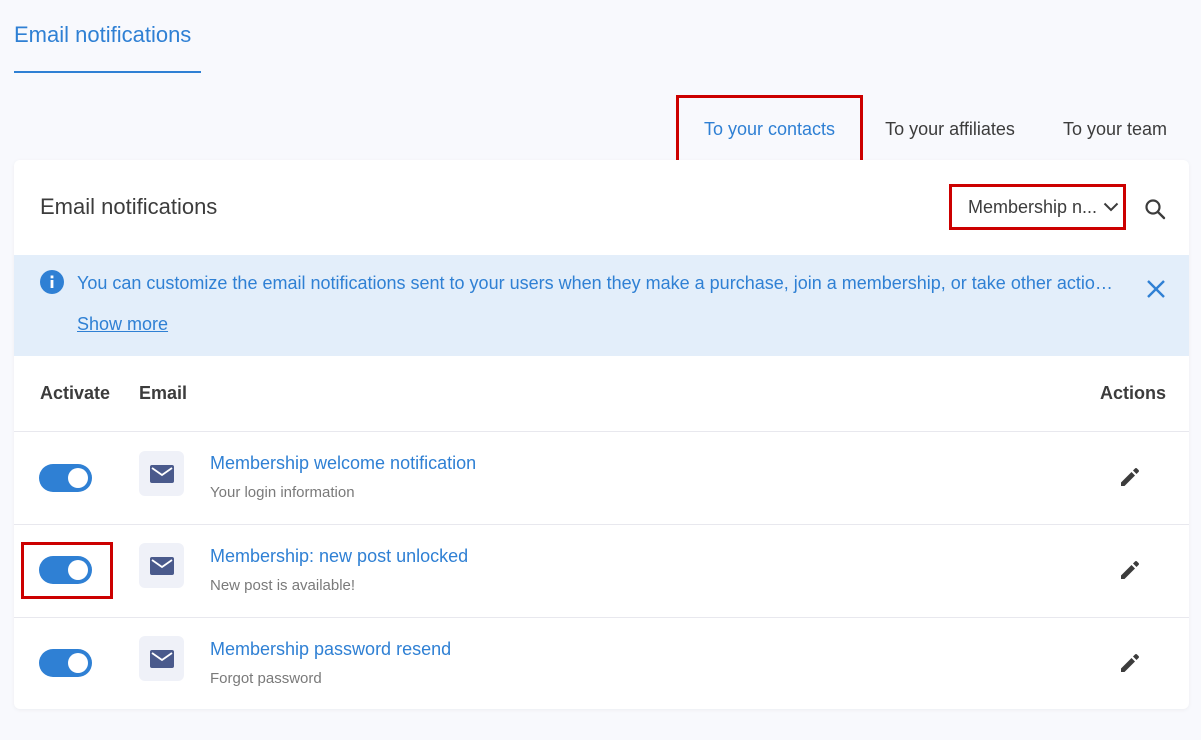 Image resolution: width=1201 pixels, height=740 pixels. What do you see at coordinates (266, 678) in the screenshot?
I see `email-subject: Forgot password` at bounding box center [266, 678].